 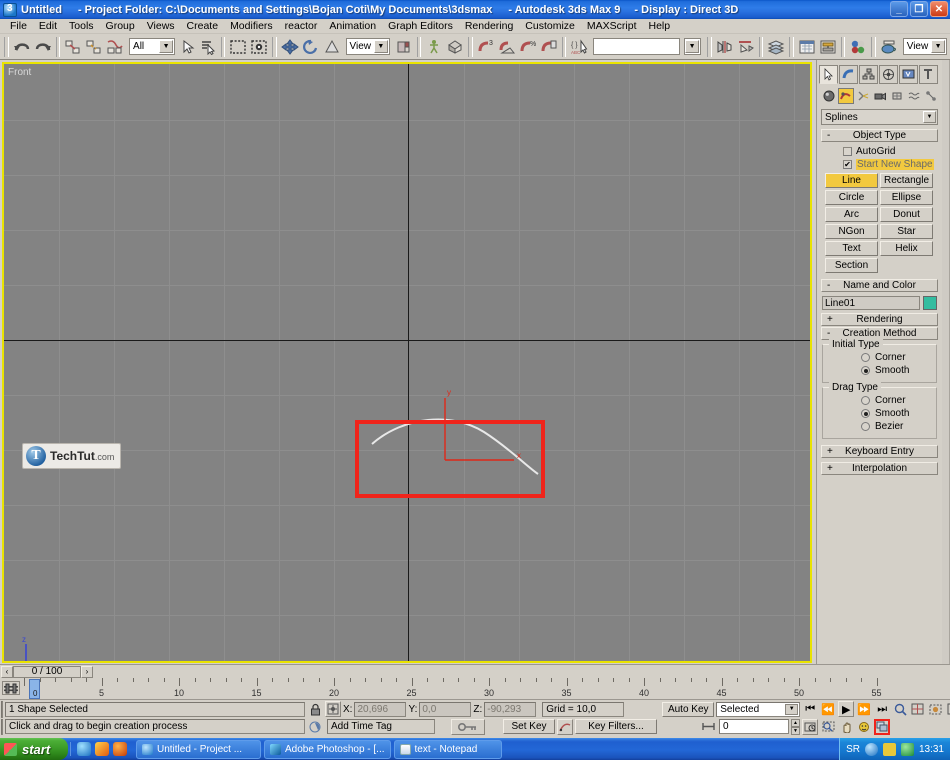 What do you see at coordinates (879, 117) in the screenshot?
I see `shape-subcategory-dropdown: Splines ▼` at bounding box center [879, 117].